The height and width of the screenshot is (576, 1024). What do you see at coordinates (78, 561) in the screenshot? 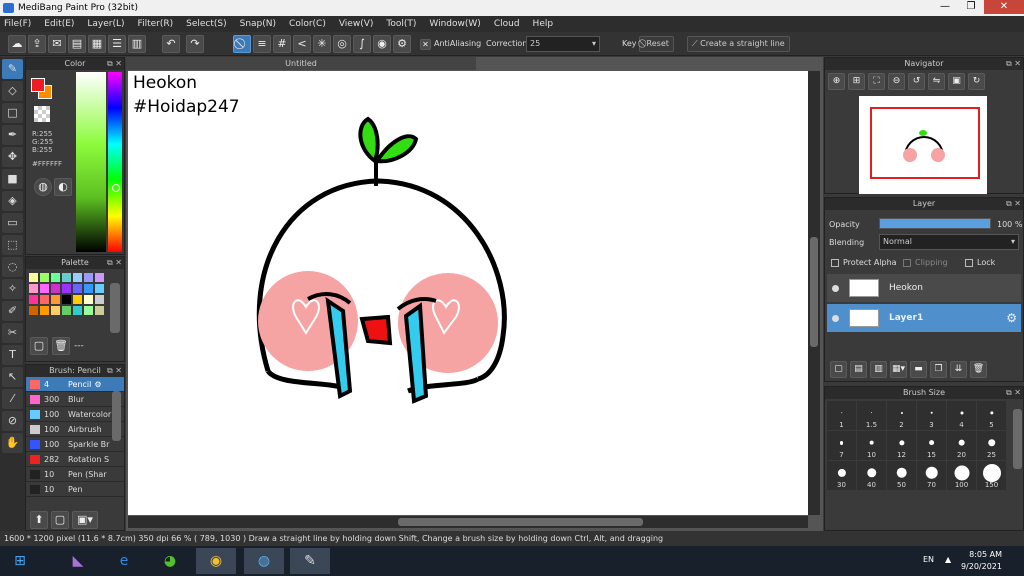
I see `visual-studio-icon: ◣` at bounding box center [78, 561].